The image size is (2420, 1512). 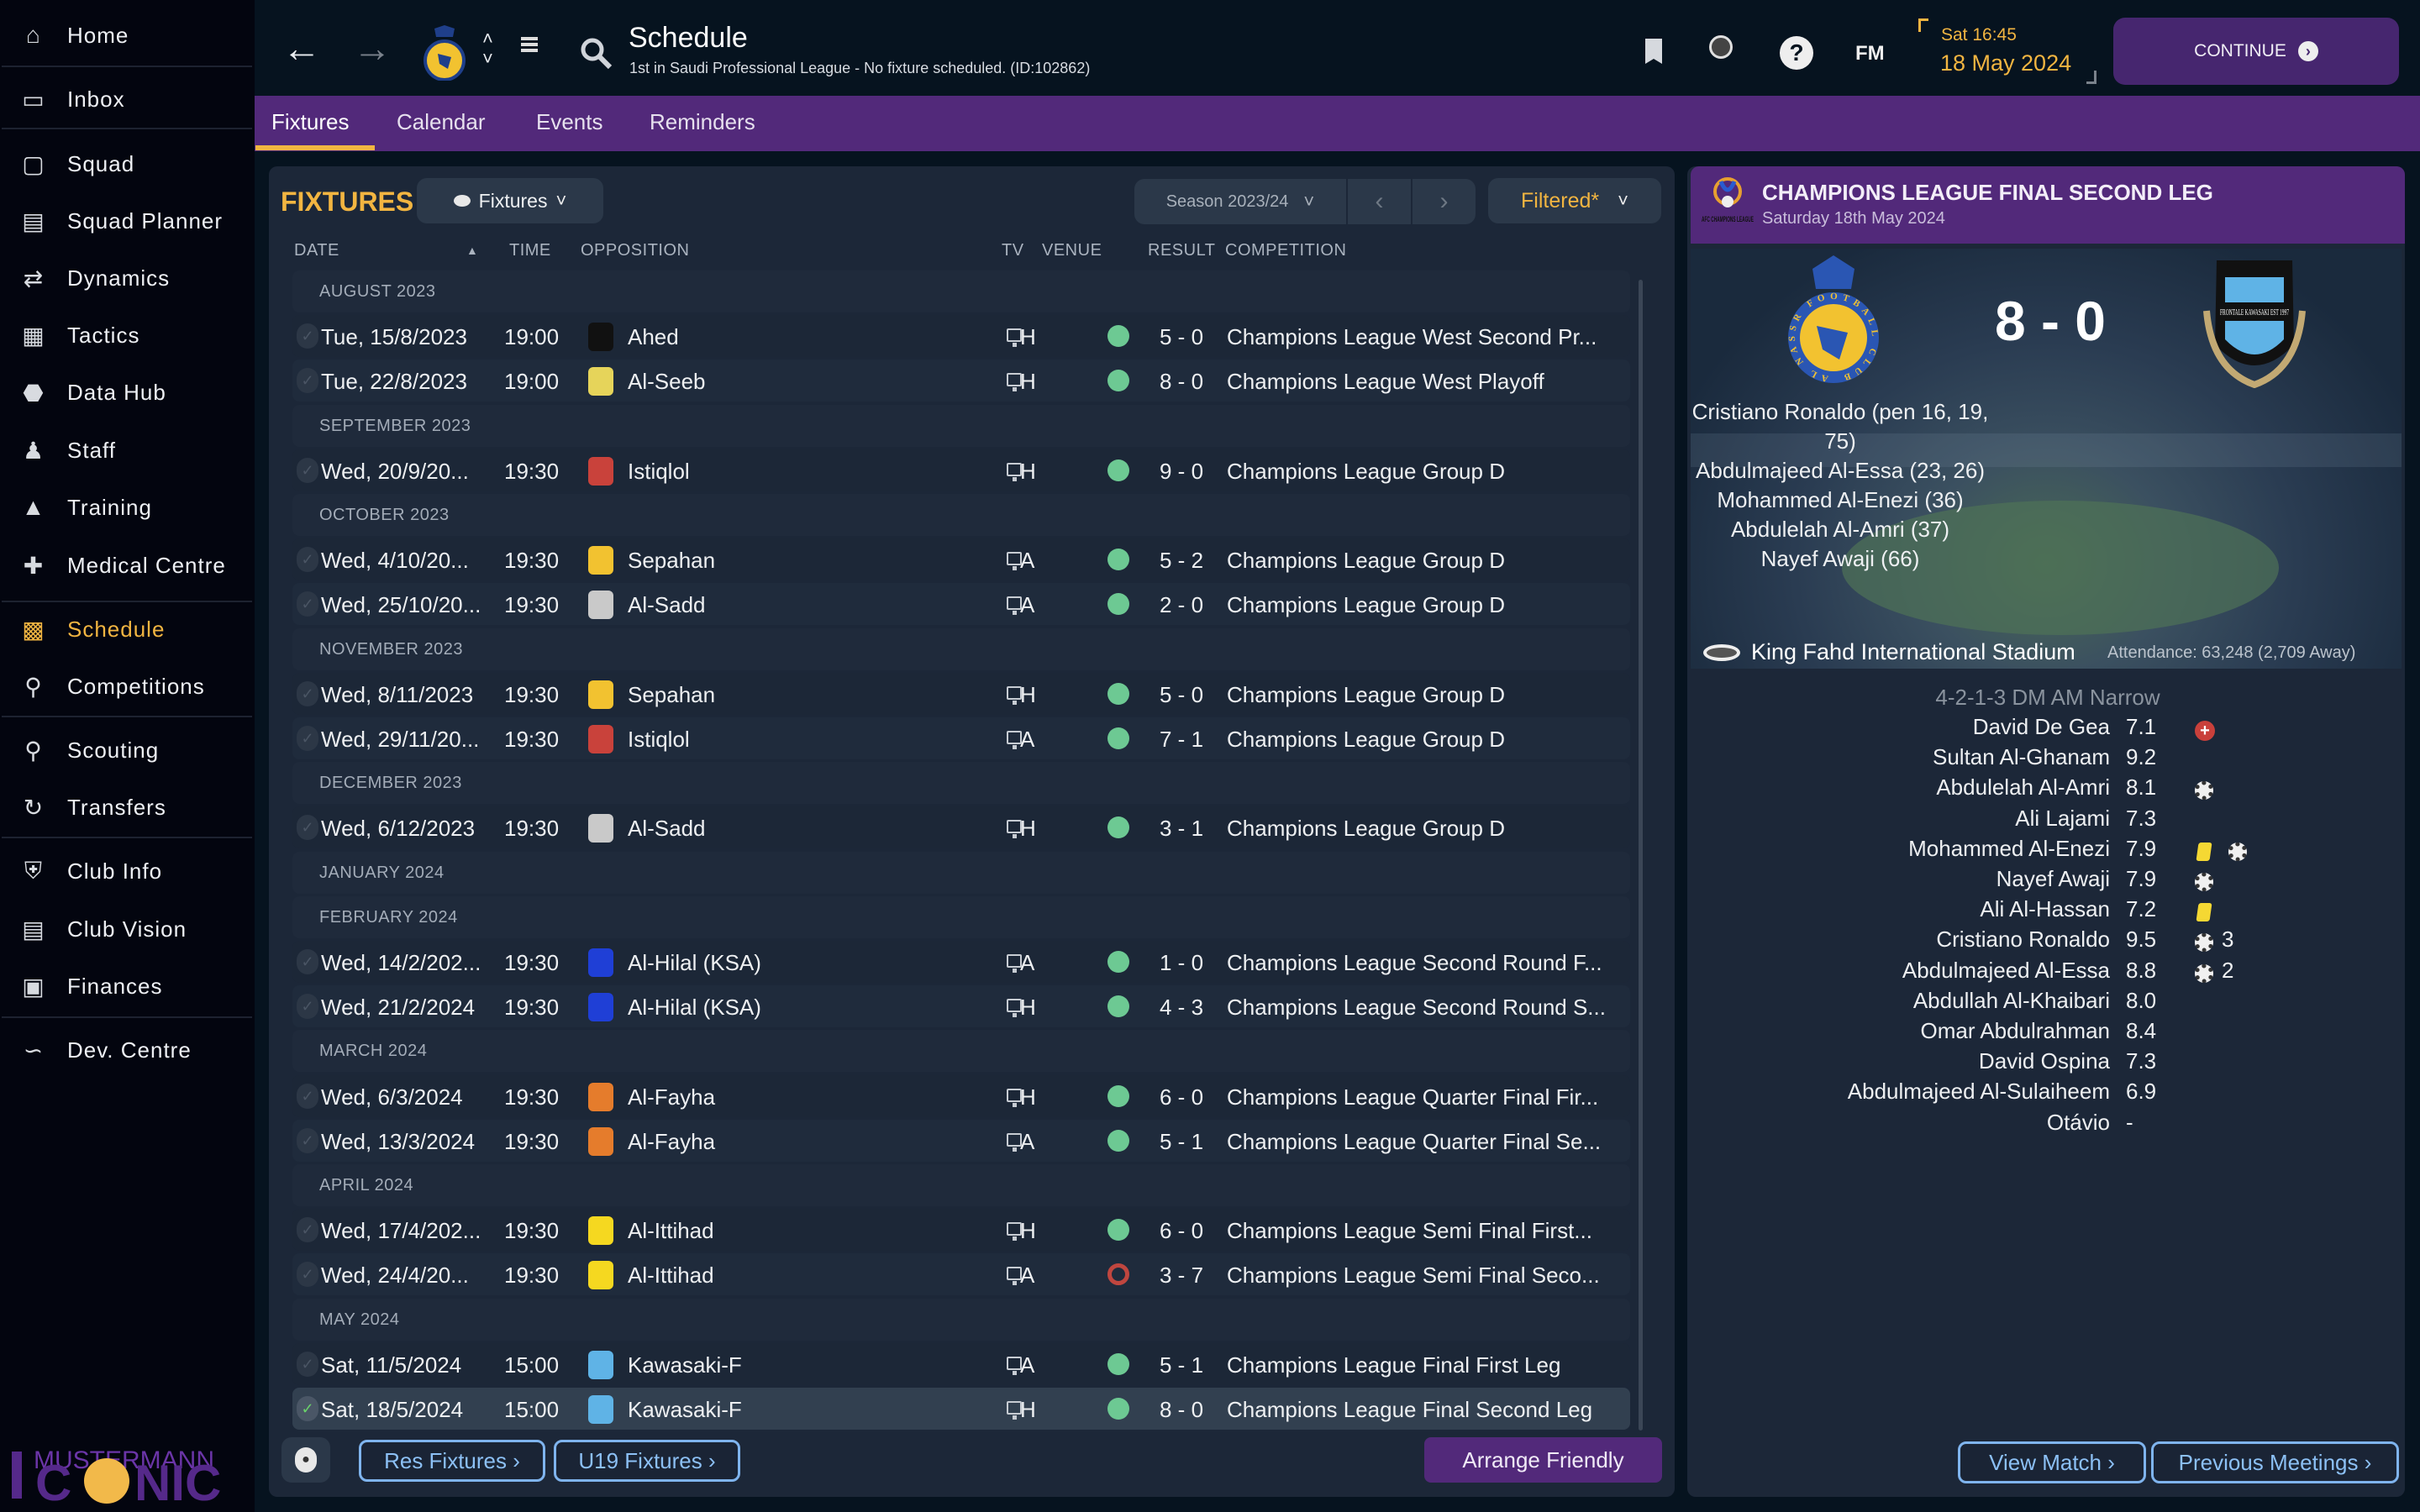 What do you see at coordinates (2015, 1031) in the screenshot?
I see `player-name: Omar Abdulrahman` at bounding box center [2015, 1031].